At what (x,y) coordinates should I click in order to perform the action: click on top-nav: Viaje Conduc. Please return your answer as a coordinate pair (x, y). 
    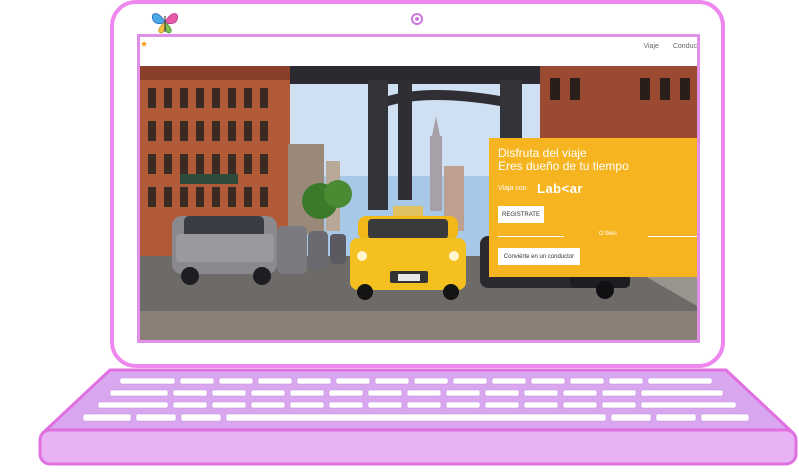
    Looking at the image, I should click on (664, 46).